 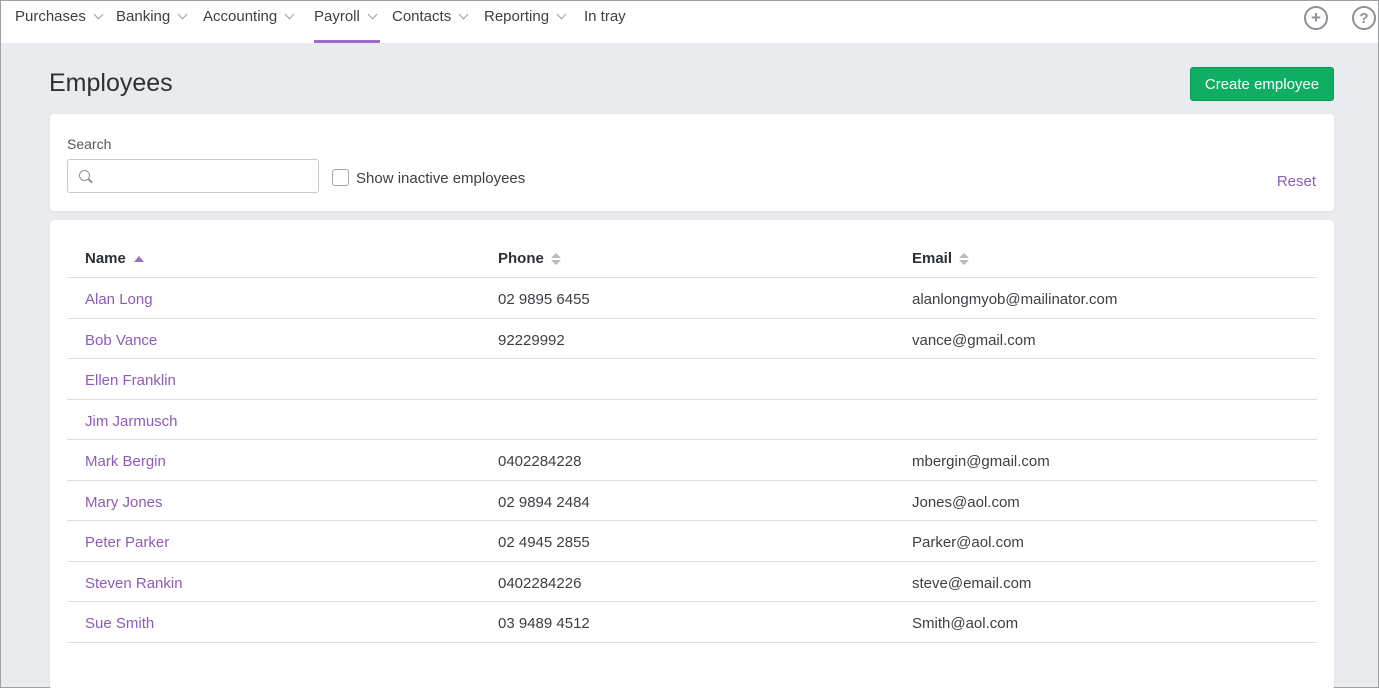 What do you see at coordinates (205, 176) in the screenshot?
I see `search-input` at bounding box center [205, 176].